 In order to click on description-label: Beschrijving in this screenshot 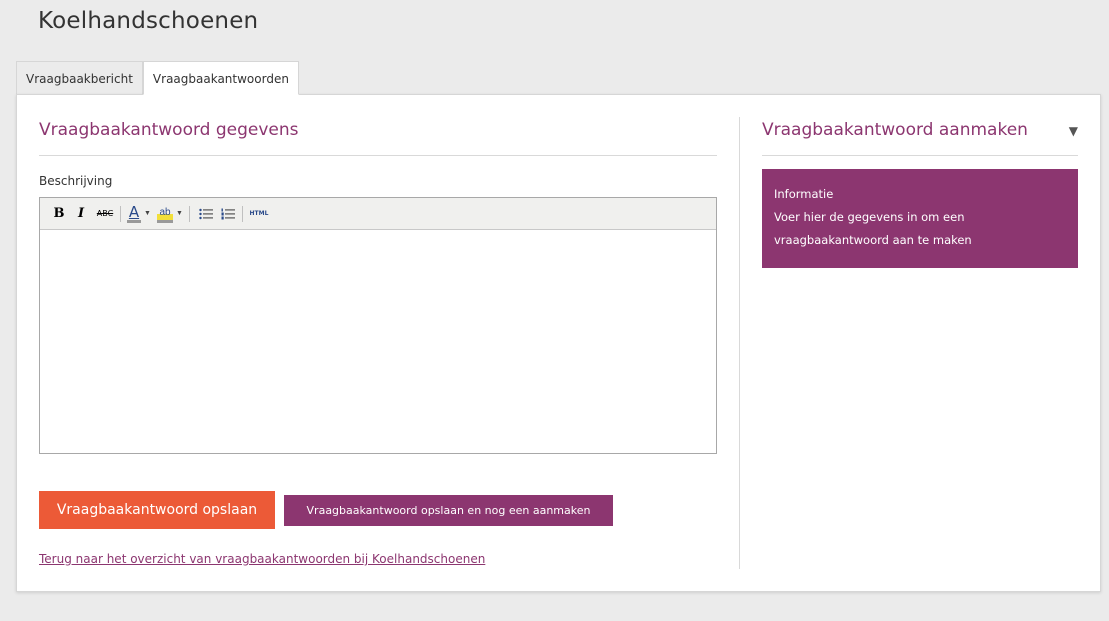, I will do `click(76, 181)`.